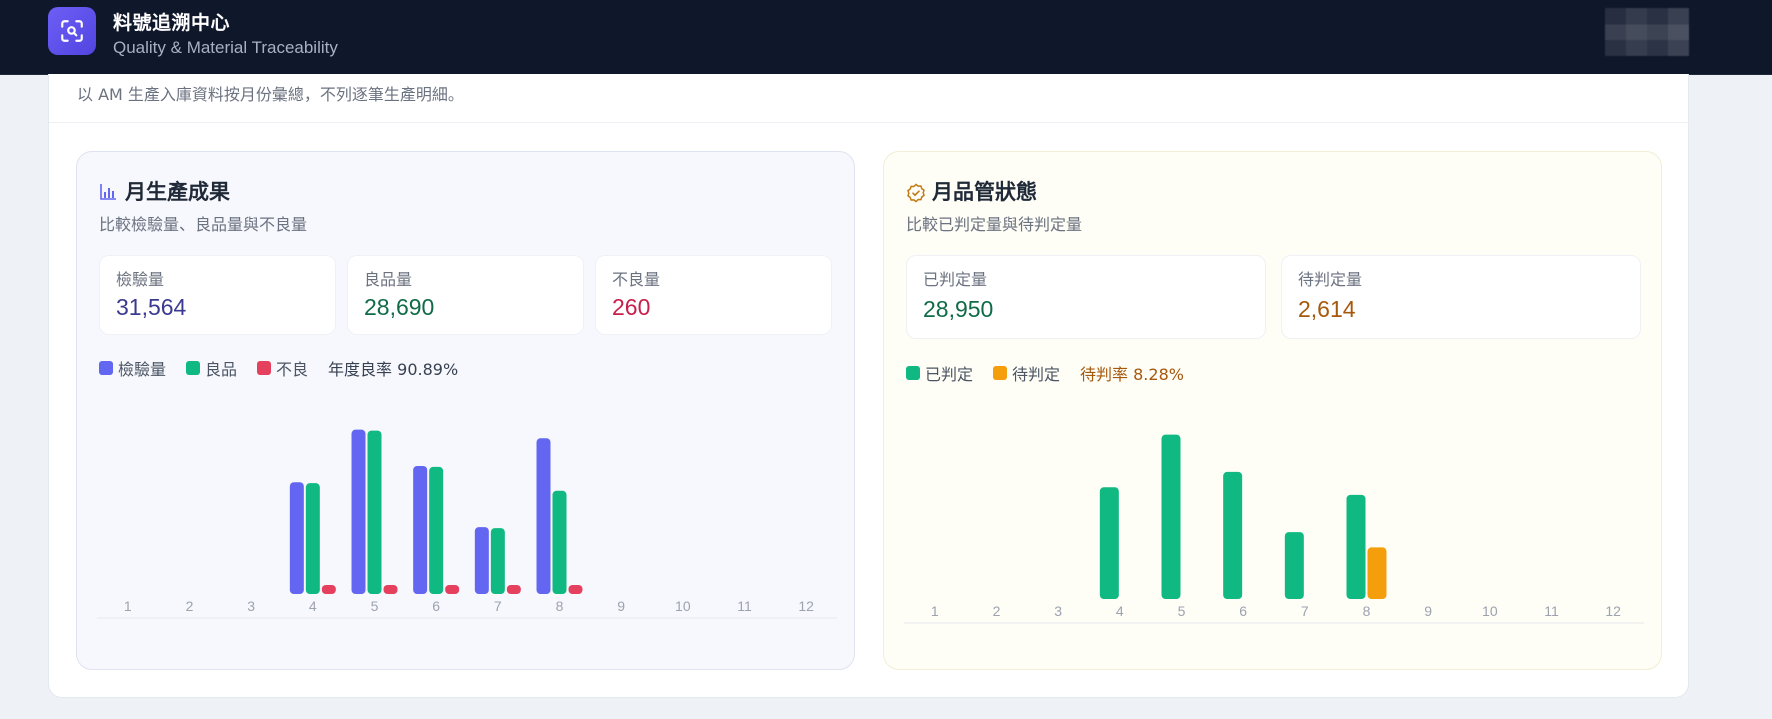  I want to click on bar-檢驗量-5, so click(358, 511).